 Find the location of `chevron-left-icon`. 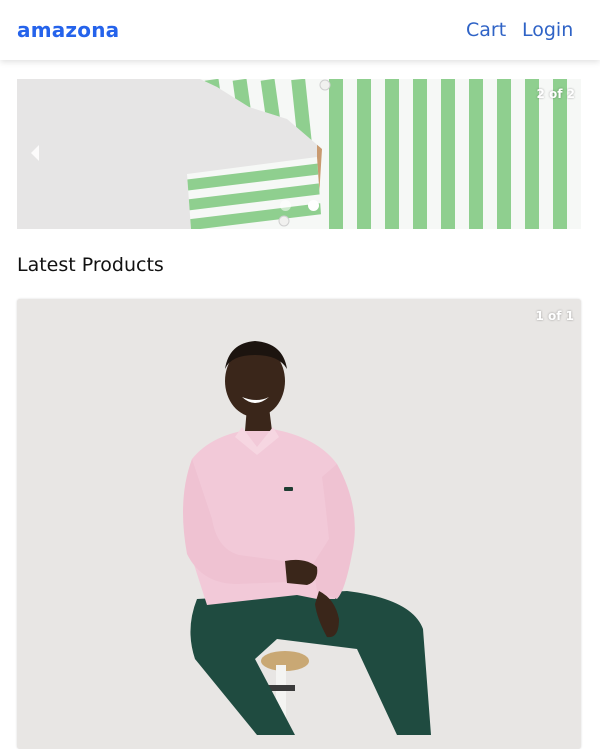

chevron-left-icon is located at coordinates (36, 153).